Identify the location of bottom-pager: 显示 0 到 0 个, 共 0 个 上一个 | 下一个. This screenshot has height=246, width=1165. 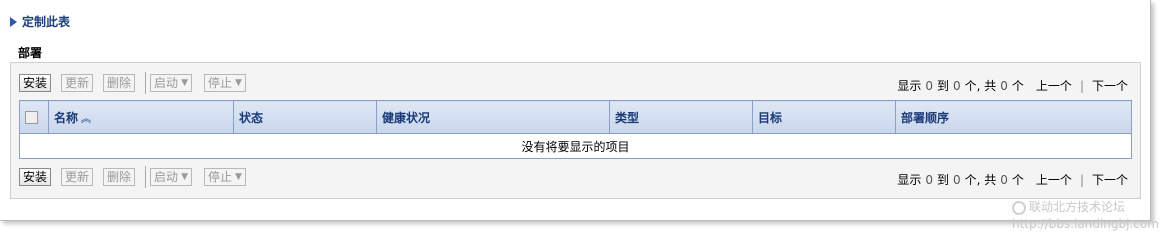
(1012, 179).